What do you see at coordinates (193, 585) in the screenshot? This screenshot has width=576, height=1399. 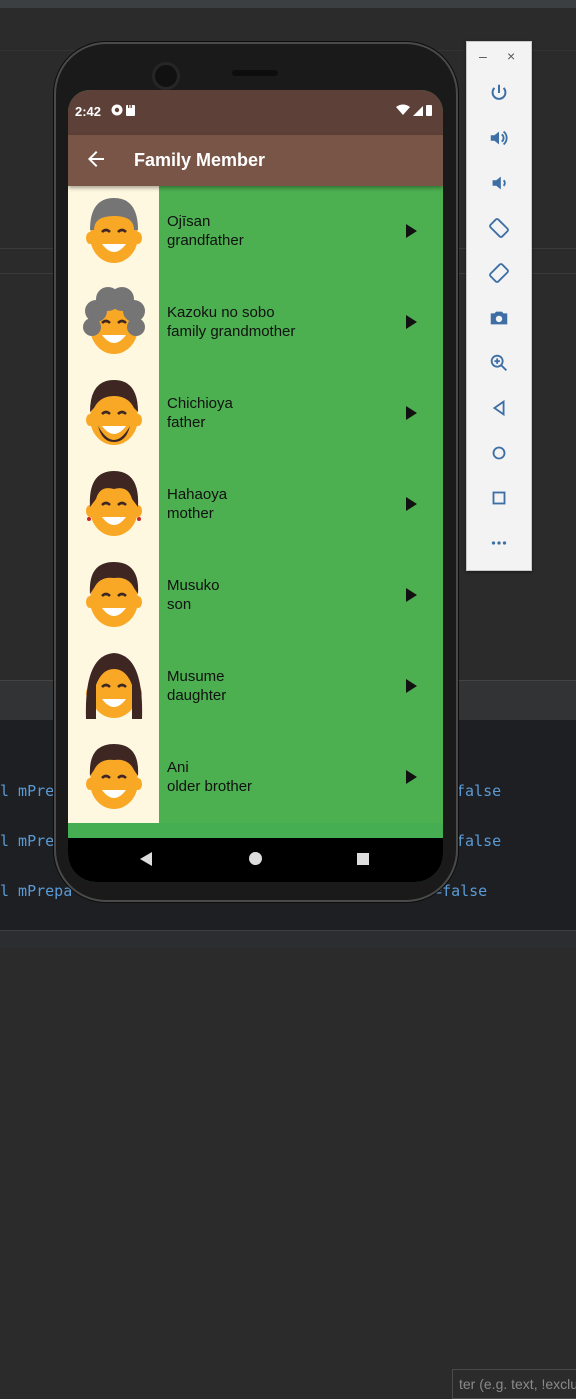 I see `member-romaji: Musuko` at bounding box center [193, 585].